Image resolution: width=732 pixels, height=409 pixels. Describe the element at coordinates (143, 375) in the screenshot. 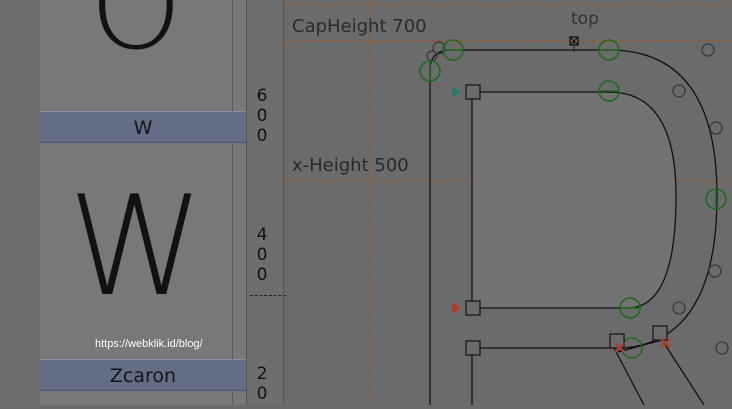

I see `glyph-cell-label-zcaron: Zcaron` at that location.